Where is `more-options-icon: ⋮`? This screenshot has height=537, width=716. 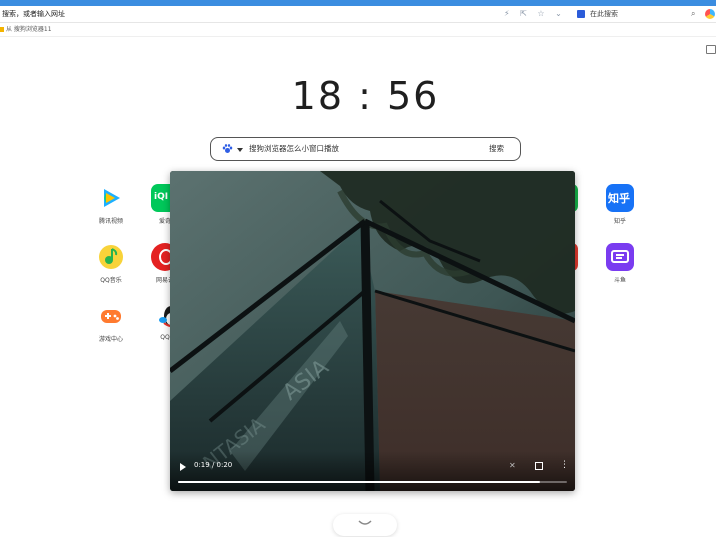 more-options-icon: ⋮ is located at coordinates (564, 465).